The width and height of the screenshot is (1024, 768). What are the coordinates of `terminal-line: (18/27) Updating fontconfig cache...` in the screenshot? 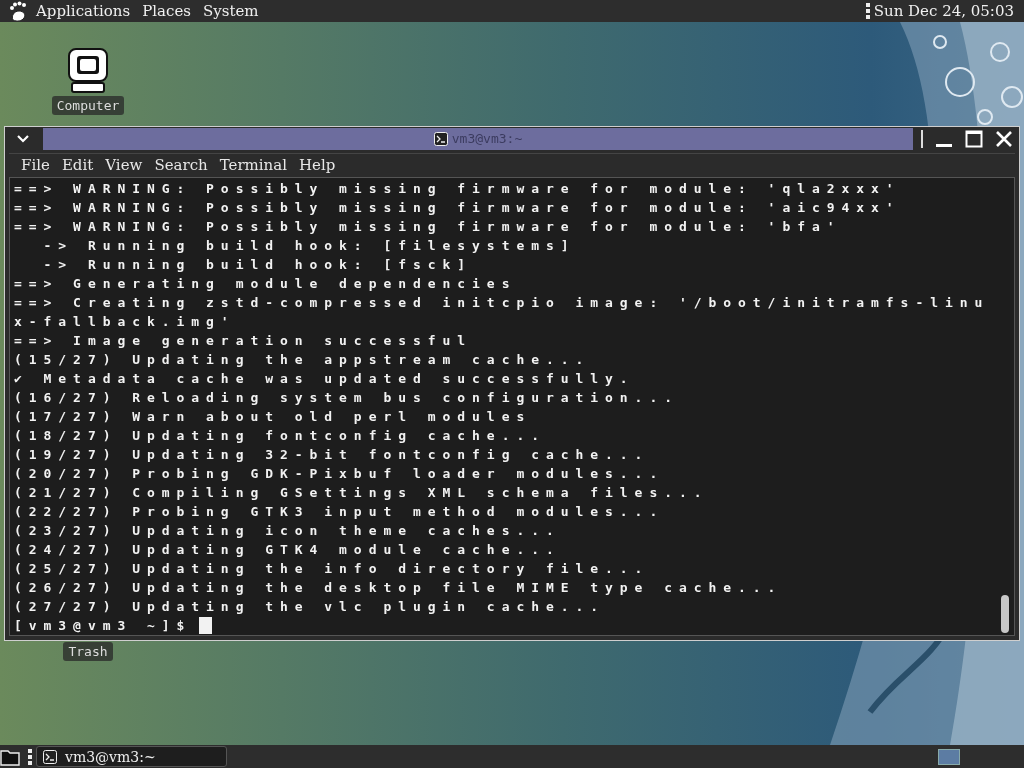 It's located at (280, 436).